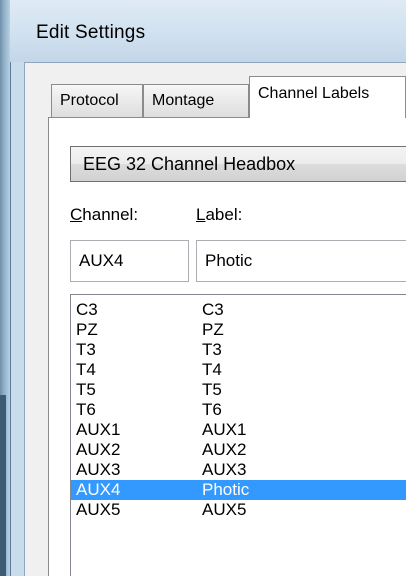 This screenshot has width=406, height=576. What do you see at coordinates (238, 370) in the screenshot?
I see `list-item: T4 T4` at bounding box center [238, 370].